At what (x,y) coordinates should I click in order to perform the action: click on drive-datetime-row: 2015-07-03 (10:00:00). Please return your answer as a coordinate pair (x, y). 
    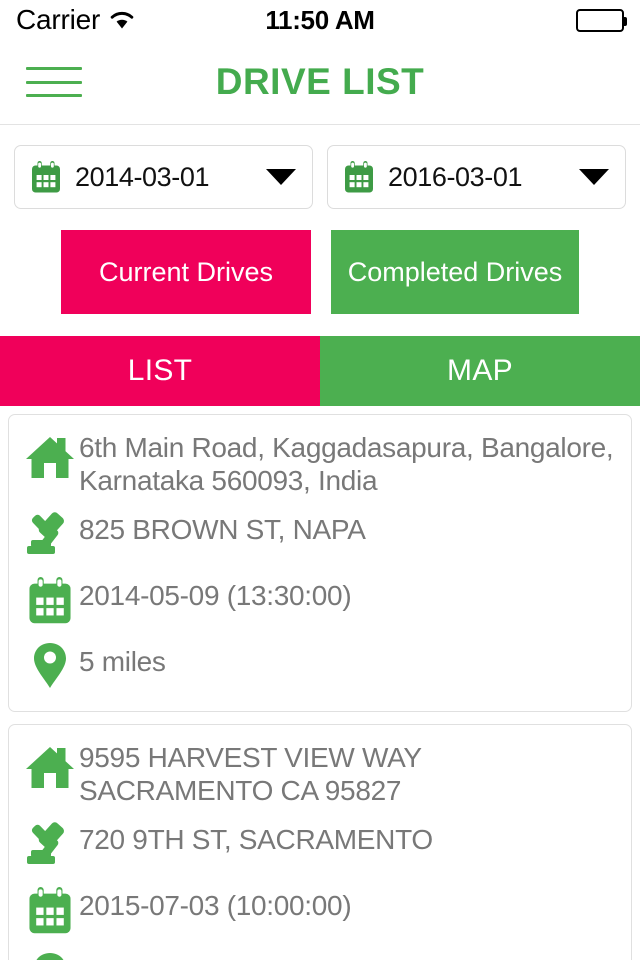
    Looking at the image, I should click on (320, 910).